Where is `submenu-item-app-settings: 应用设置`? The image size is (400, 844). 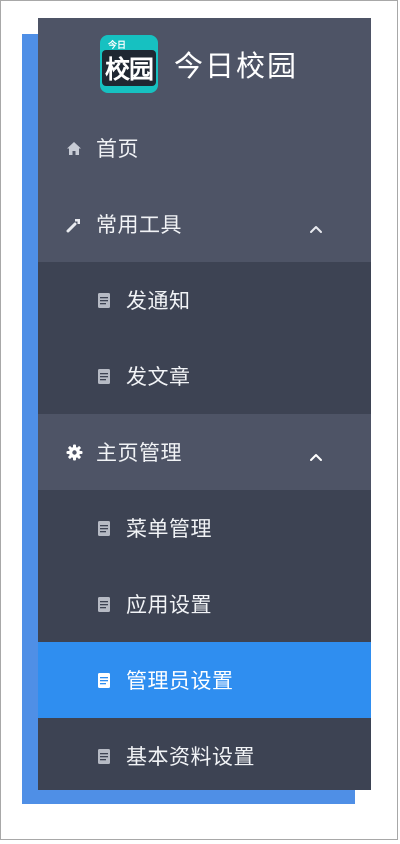
submenu-item-app-settings: 应用设置 is located at coordinates (204, 604).